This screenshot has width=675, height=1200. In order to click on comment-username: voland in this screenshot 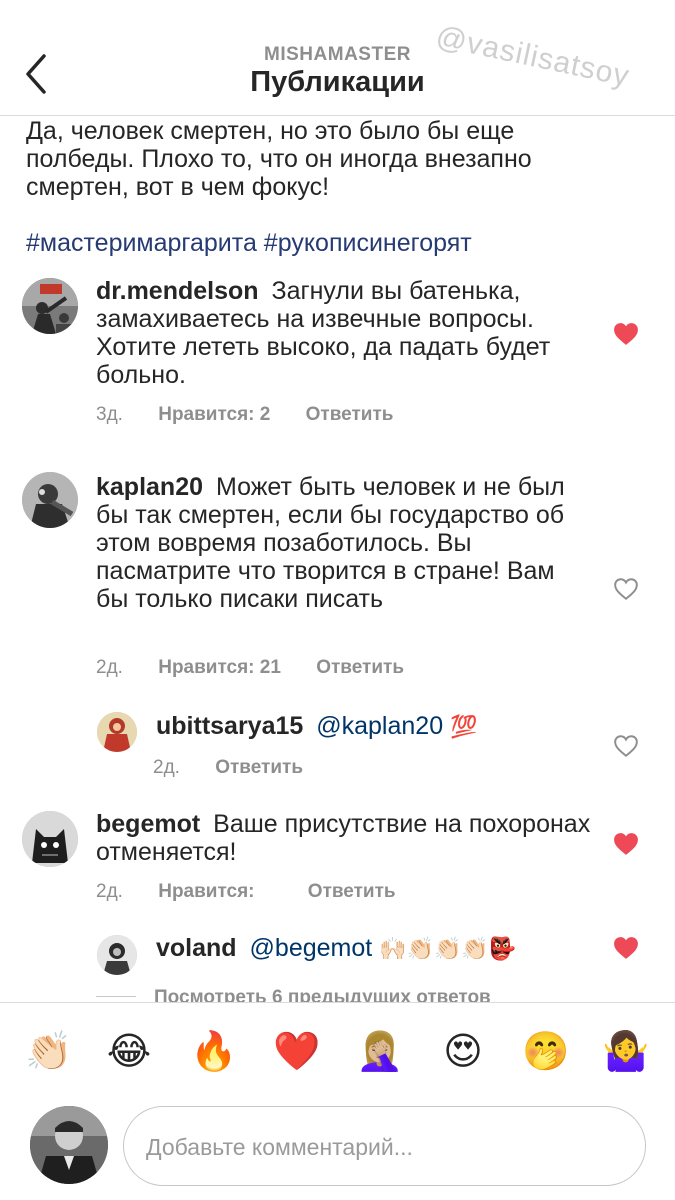, I will do `click(196, 948)`.